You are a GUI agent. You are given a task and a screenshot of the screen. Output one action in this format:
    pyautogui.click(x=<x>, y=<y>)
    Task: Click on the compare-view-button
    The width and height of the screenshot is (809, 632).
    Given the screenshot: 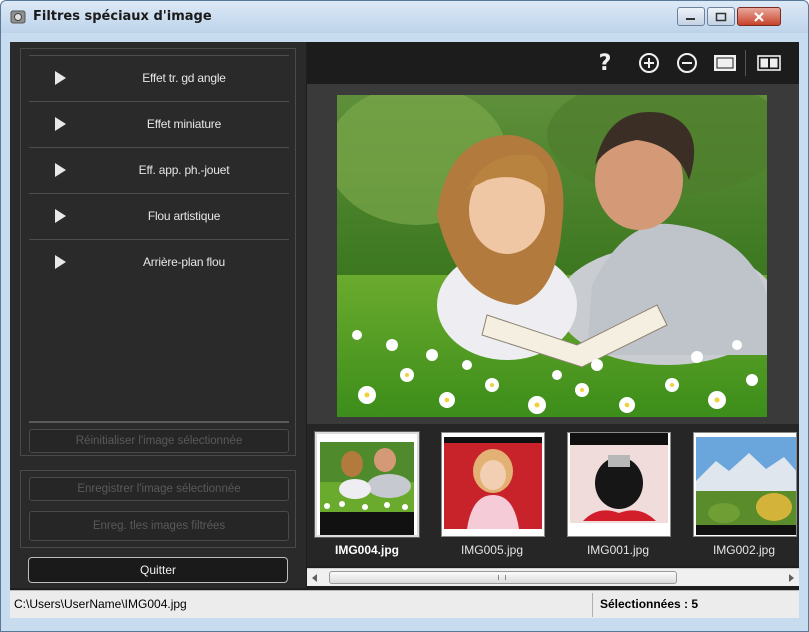 What is the action you would take?
    pyautogui.click(x=769, y=63)
    